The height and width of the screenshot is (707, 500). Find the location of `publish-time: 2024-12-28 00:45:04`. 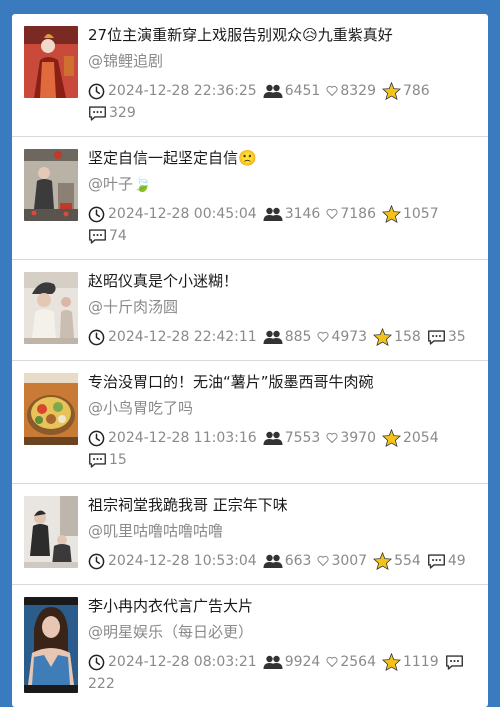

publish-time: 2024-12-28 00:45:04 is located at coordinates (182, 214).